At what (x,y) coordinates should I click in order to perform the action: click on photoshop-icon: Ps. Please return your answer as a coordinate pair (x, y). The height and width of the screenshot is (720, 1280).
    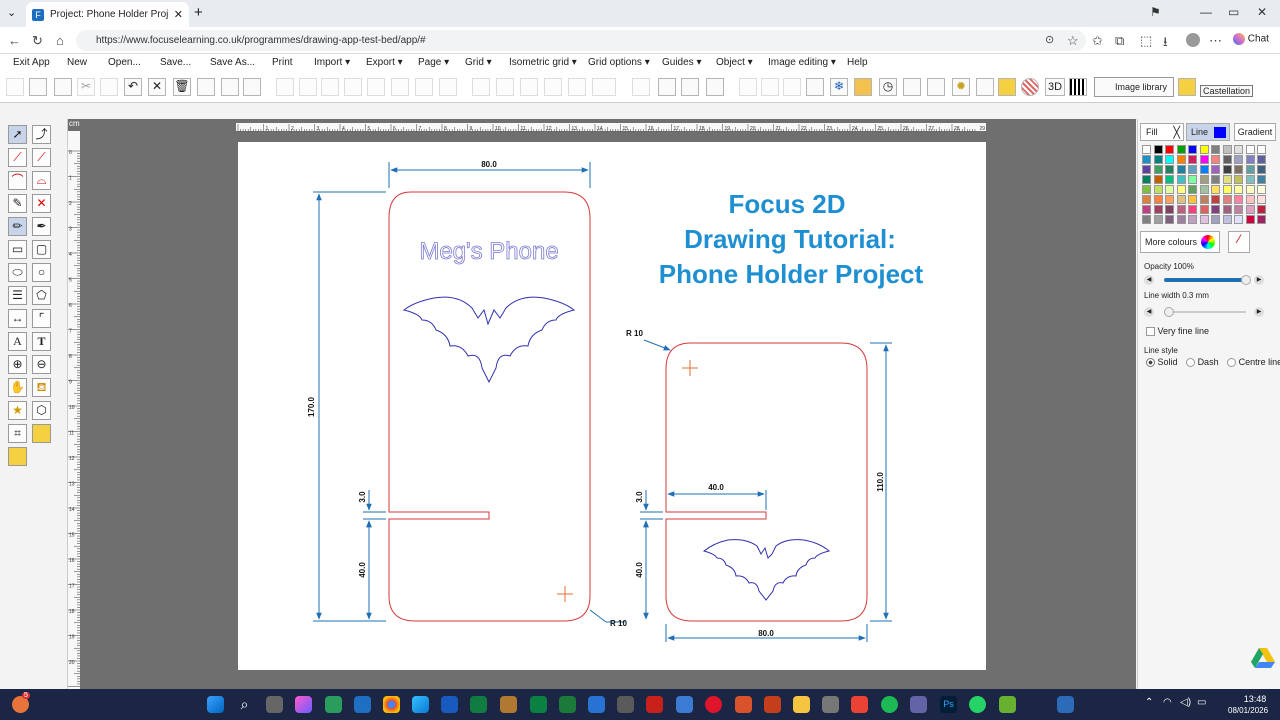
    Looking at the image, I should click on (948, 704).